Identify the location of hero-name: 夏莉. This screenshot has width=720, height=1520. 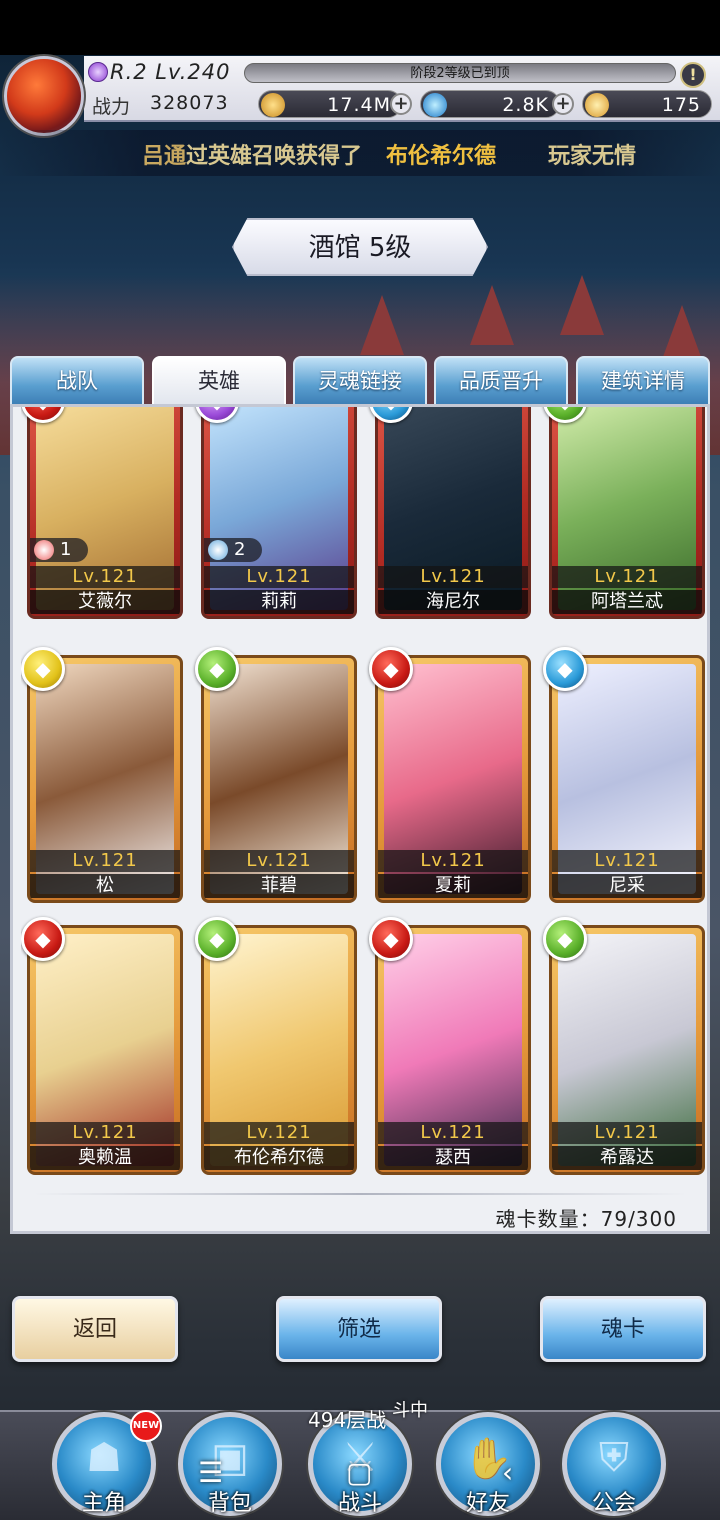
(453, 886).